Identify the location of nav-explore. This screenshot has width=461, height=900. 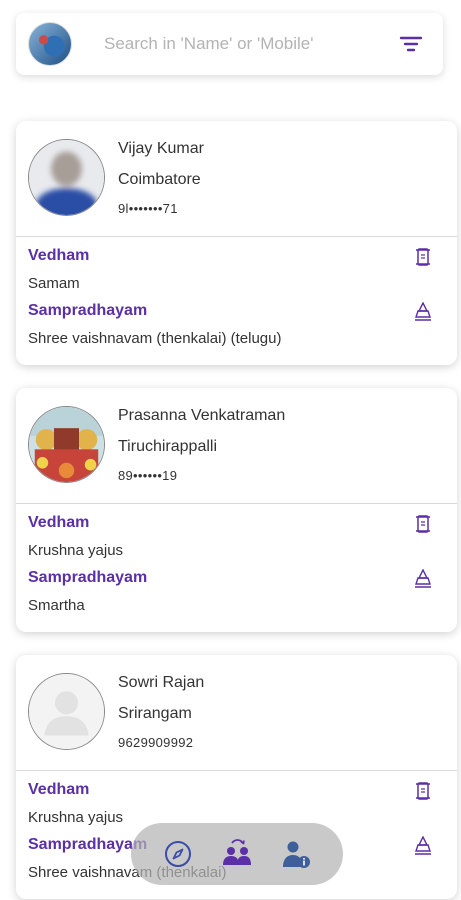
(178, 854).